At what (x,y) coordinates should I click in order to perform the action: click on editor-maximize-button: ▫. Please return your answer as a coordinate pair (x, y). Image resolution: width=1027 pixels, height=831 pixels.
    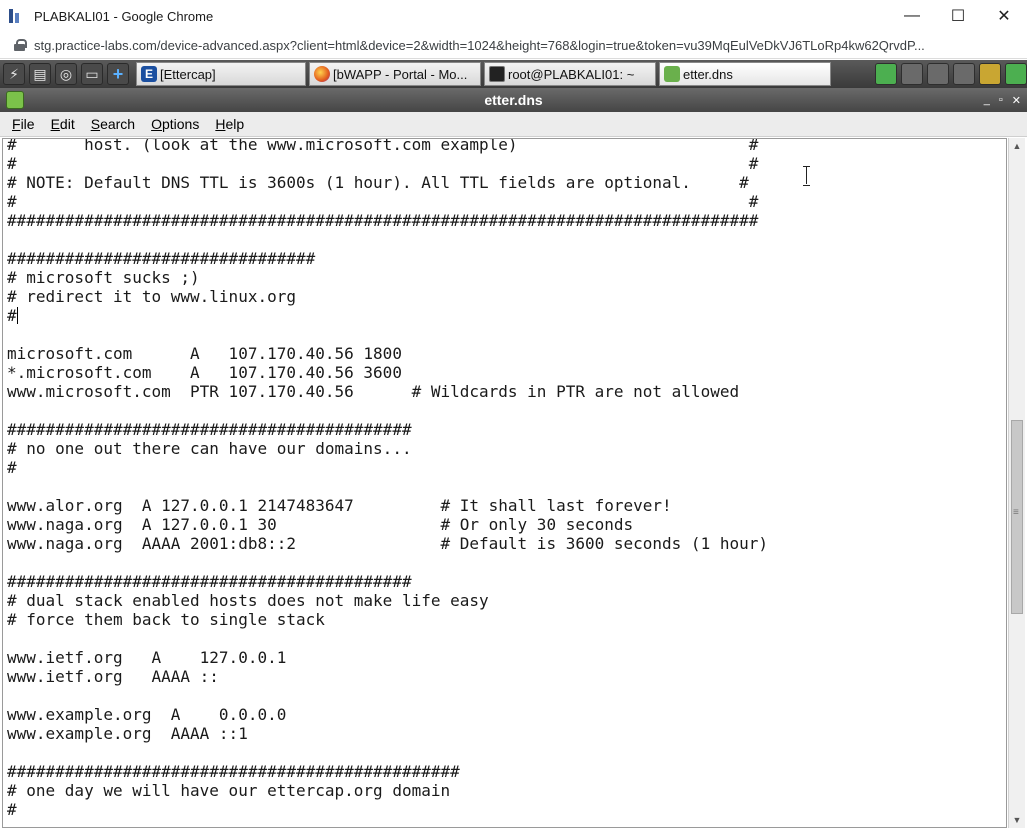
    Looking at the image, I should click on (1001, 100).